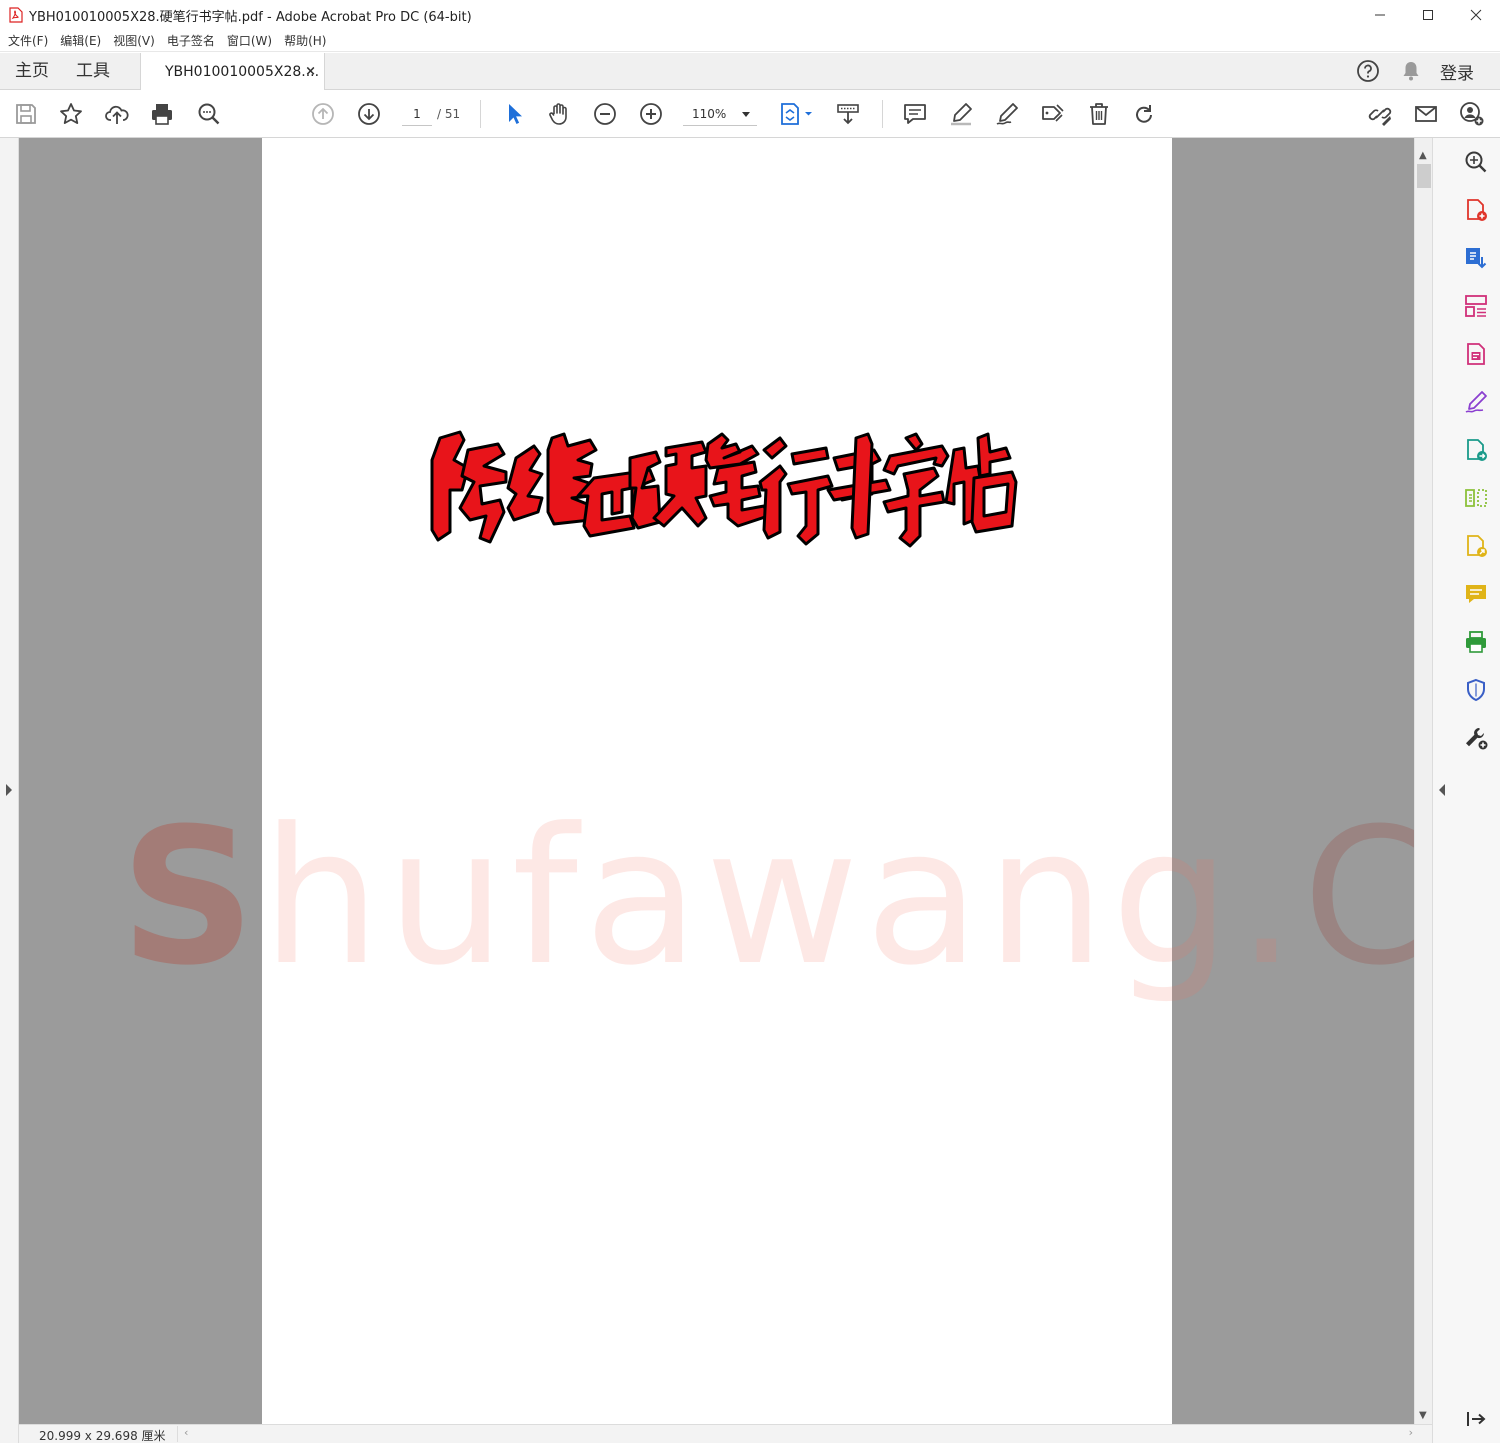 Image resolution: width=1500 pixels, height=1443 pixels. What do you see at coordinates (651, 114) in the screenshot?
I see `zoom-in-icon` at bounding box center [651, 114].